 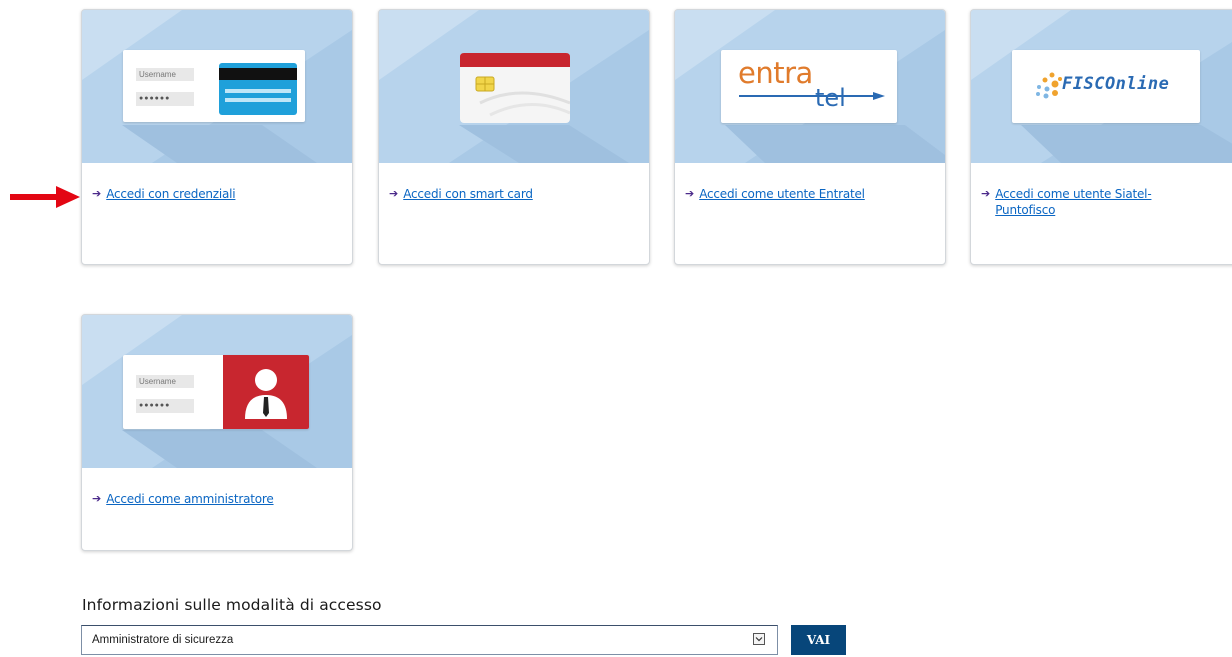 I want to click on go-button: VAI, so click(x=818, y=640).